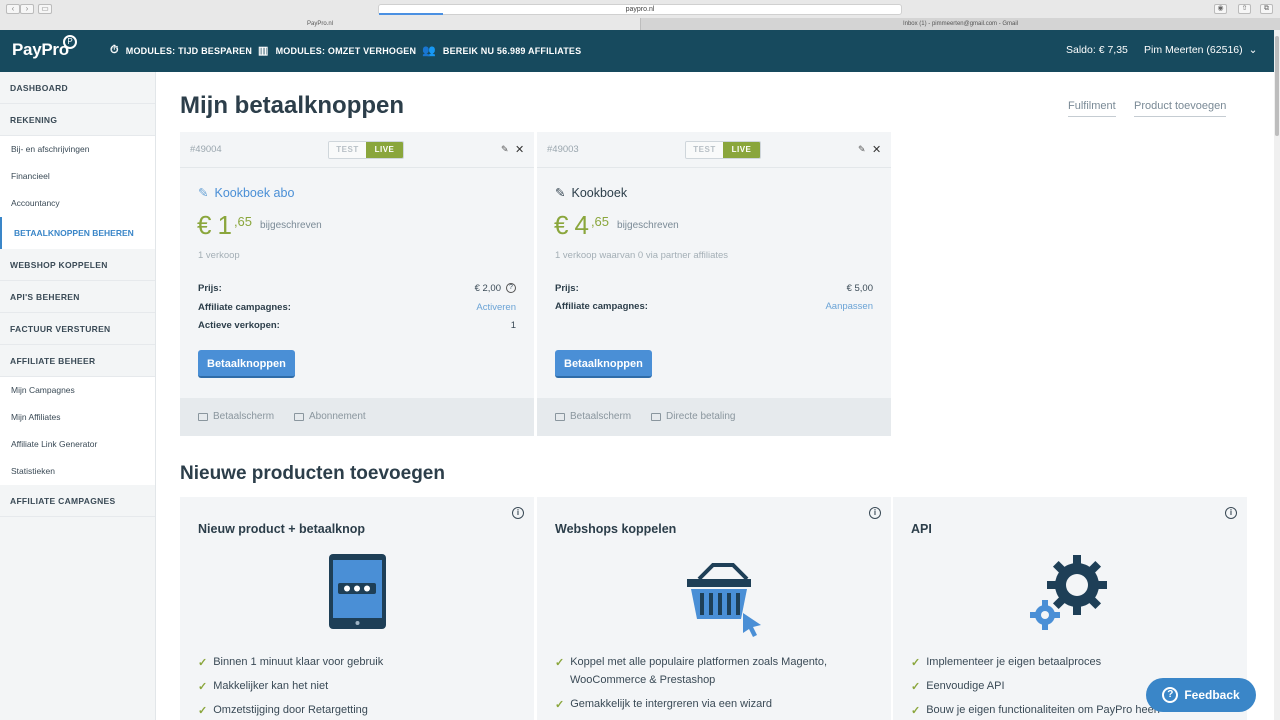  Describe the element at coordinates (282, 529) in the screenshot. I see `card-title: Nieuw product + betaalknop` at that location.